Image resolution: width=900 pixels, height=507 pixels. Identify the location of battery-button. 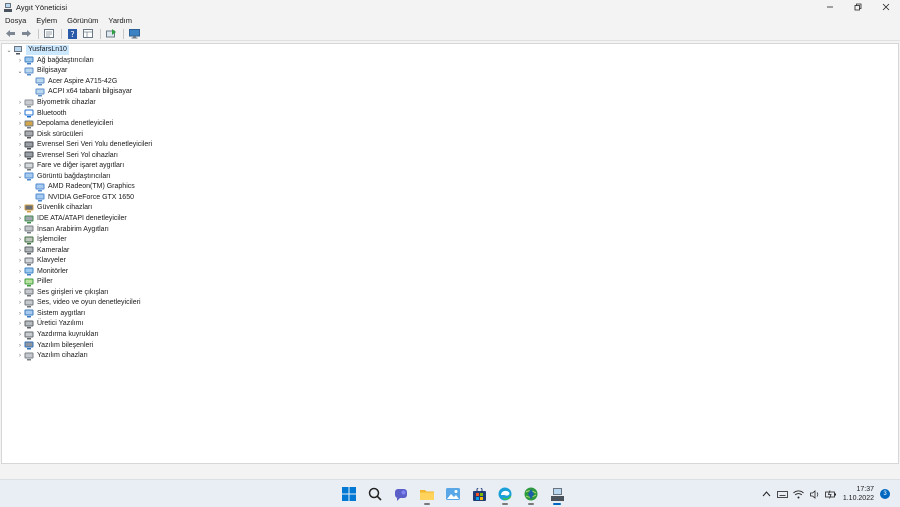
(831, 494).